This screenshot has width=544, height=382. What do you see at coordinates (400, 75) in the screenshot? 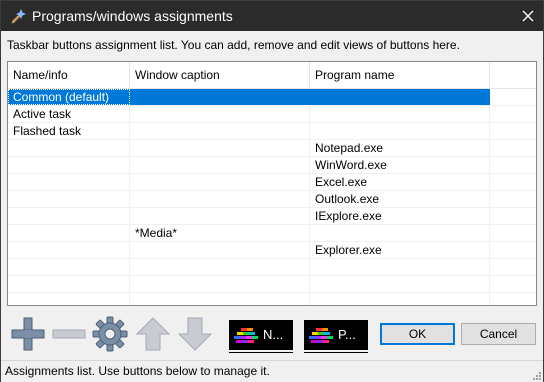
I see `column-header-program: Program name` at bounding box center [400, 75].